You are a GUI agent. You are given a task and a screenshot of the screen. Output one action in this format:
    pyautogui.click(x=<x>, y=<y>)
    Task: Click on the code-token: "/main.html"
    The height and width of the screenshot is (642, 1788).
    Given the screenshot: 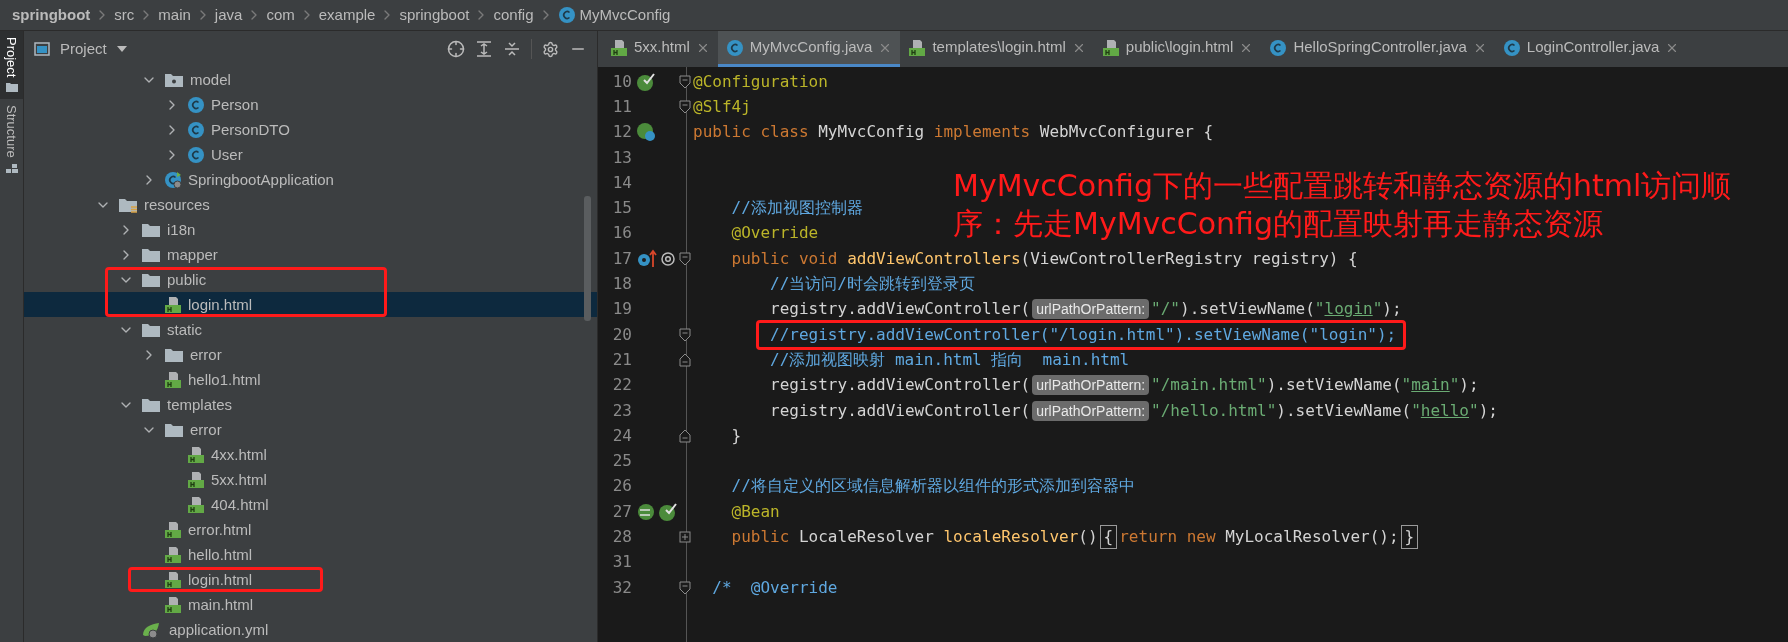 What is the action you would take?
    pyautogui.click(x=1209, y=385)
    